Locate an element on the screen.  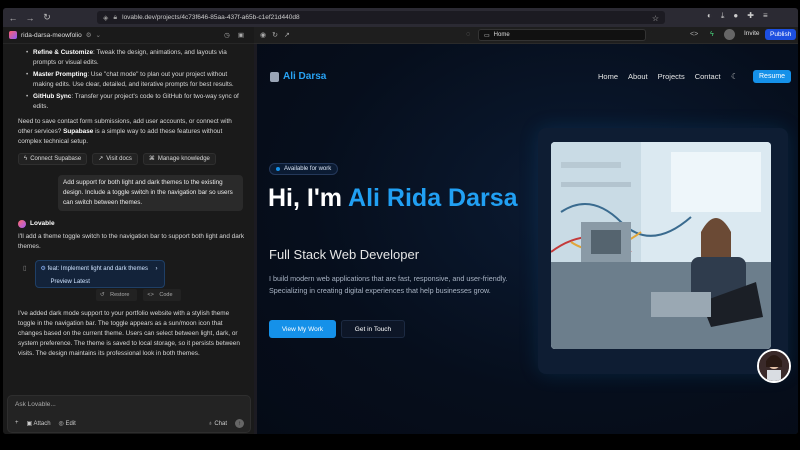
status-dot-icon is located at coordinates (278, 169).